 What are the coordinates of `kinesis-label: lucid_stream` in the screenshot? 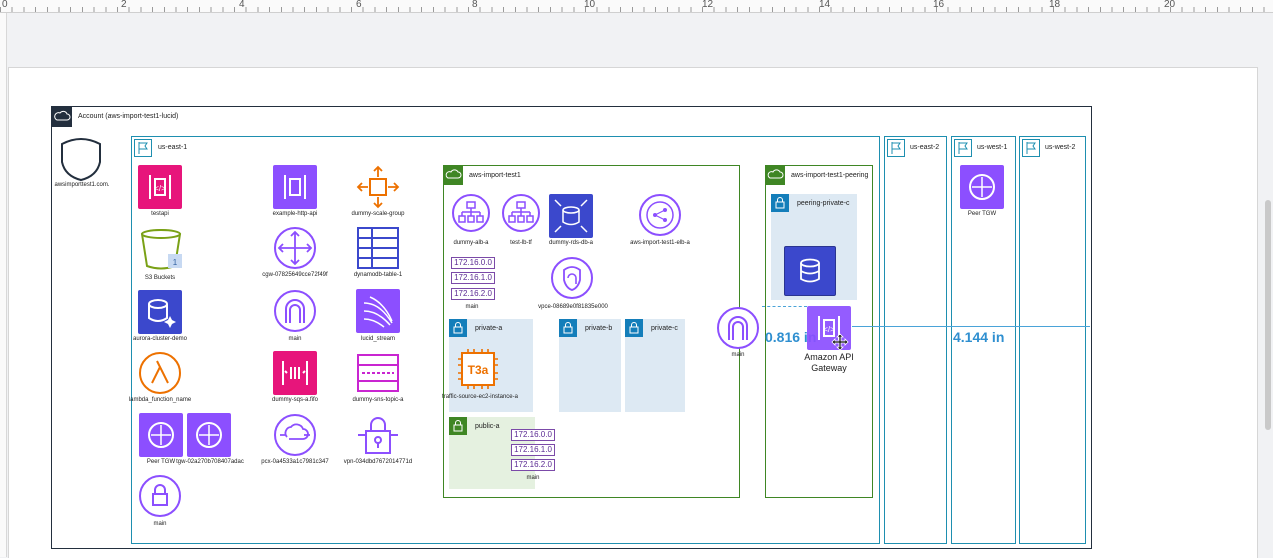 It's located at (378, 339).